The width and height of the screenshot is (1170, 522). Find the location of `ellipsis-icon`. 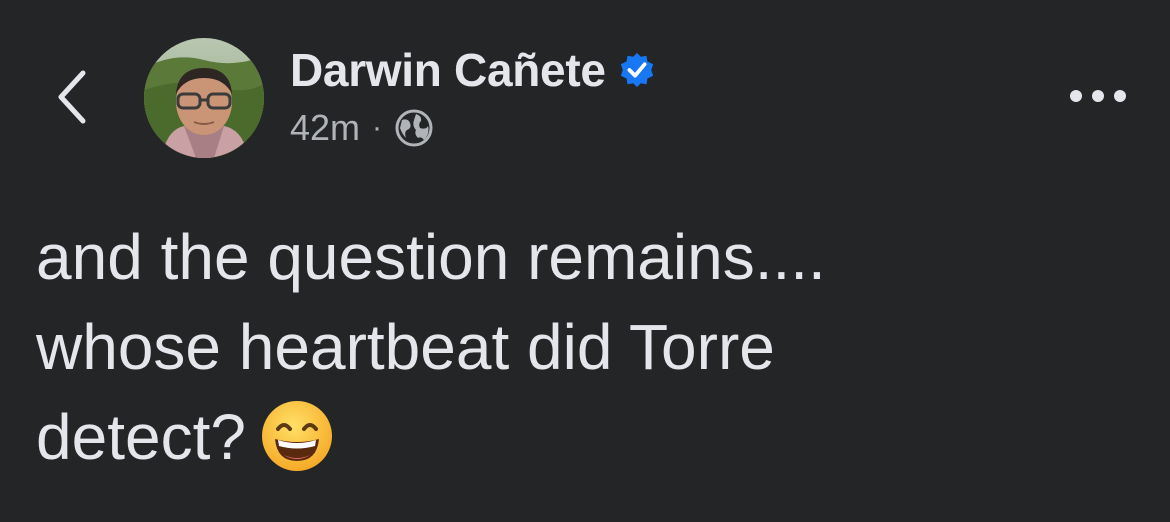

ellipsis-icon is located at coordinates (1098, 96).